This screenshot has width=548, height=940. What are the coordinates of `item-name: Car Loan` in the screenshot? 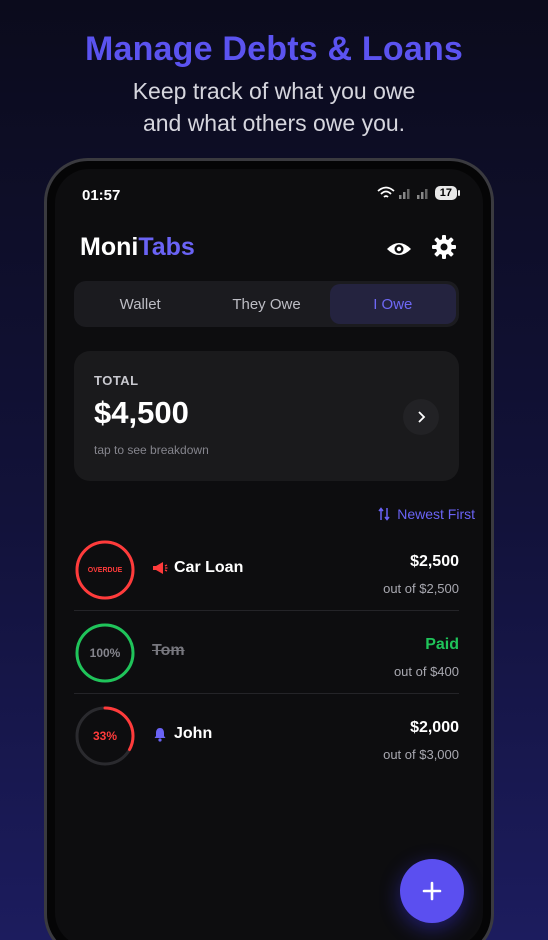 It's located at (209, 567).